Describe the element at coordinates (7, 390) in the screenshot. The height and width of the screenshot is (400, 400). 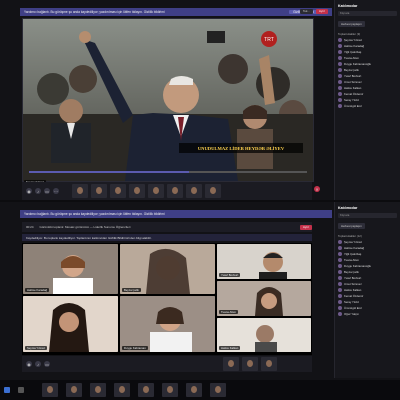
I see `start-icon` at that location.